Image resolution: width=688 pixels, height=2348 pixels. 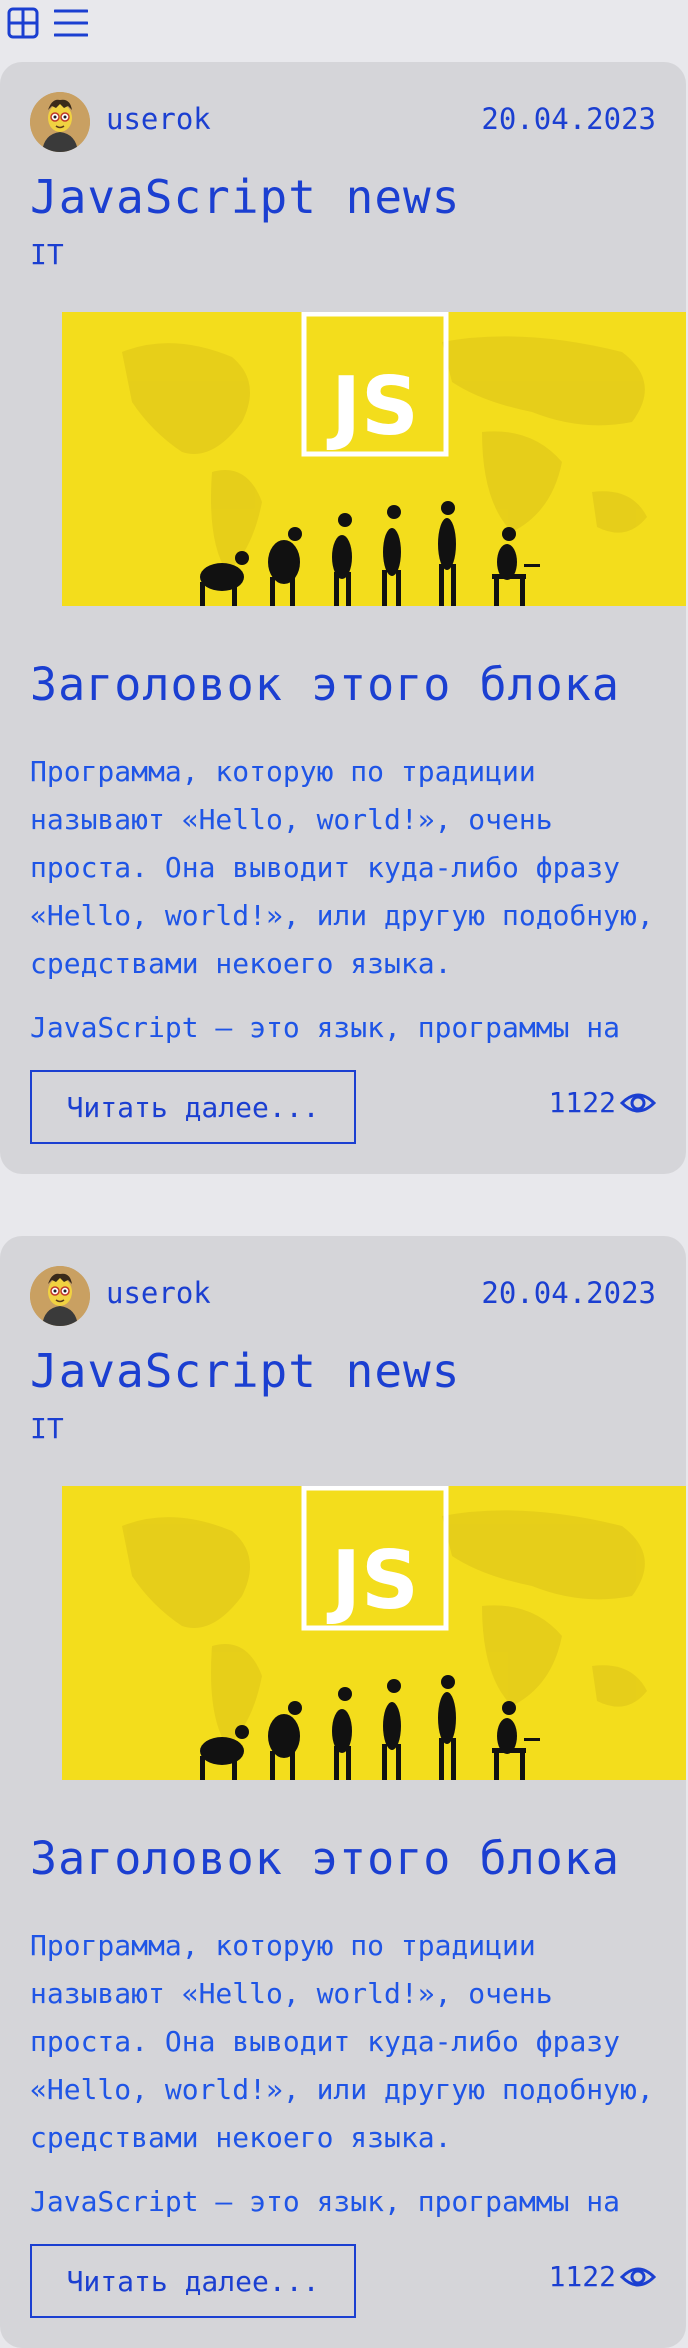 I want to click on grid-view-icon, so click(x=23, y=23).